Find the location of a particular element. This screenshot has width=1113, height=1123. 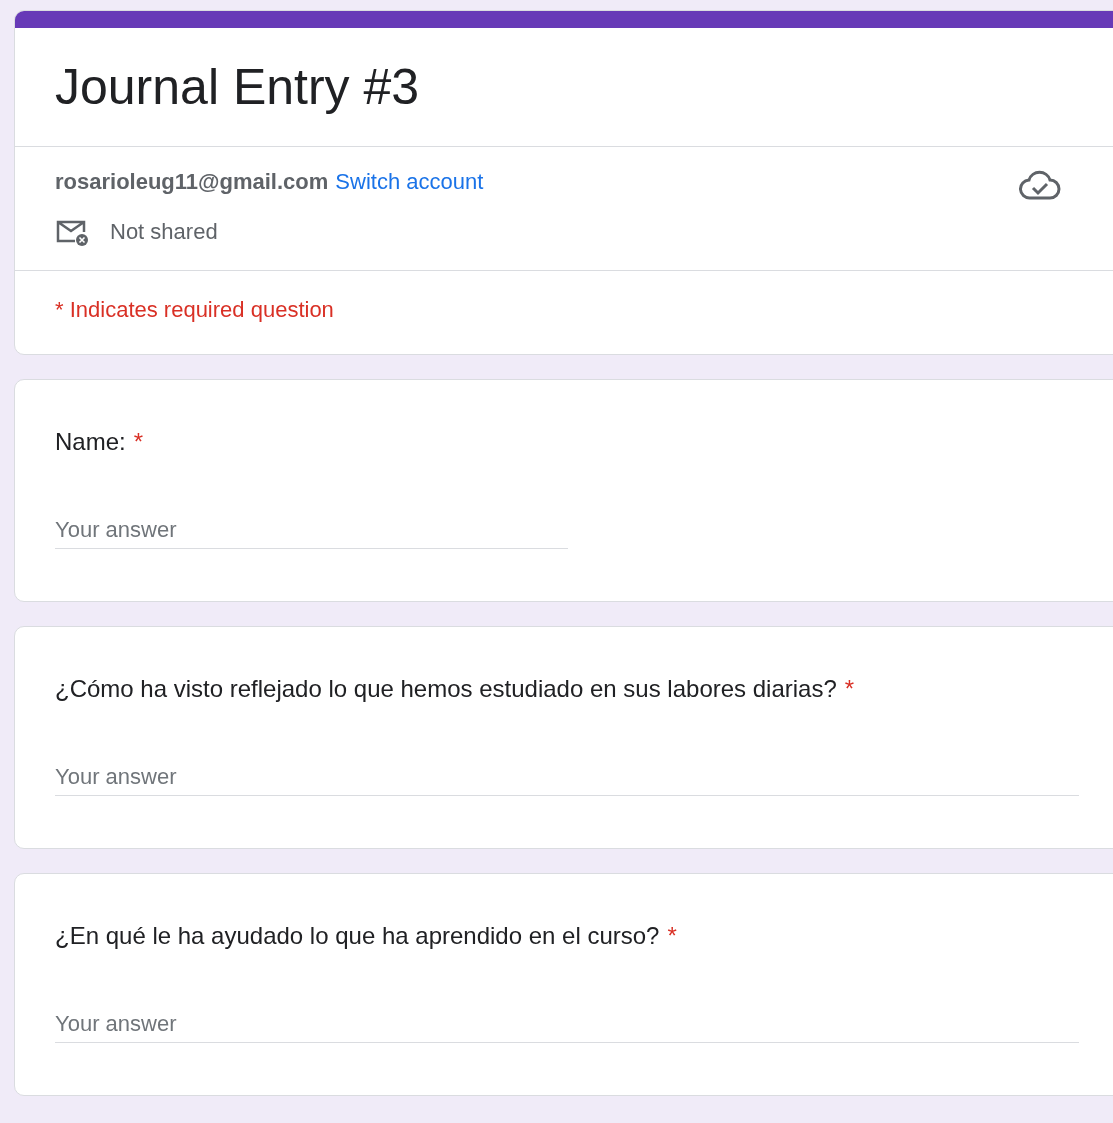

question-label: ¿En qué le ha ayudado lo que ha aprendido en el curso? is located at coordinates (357, 936).